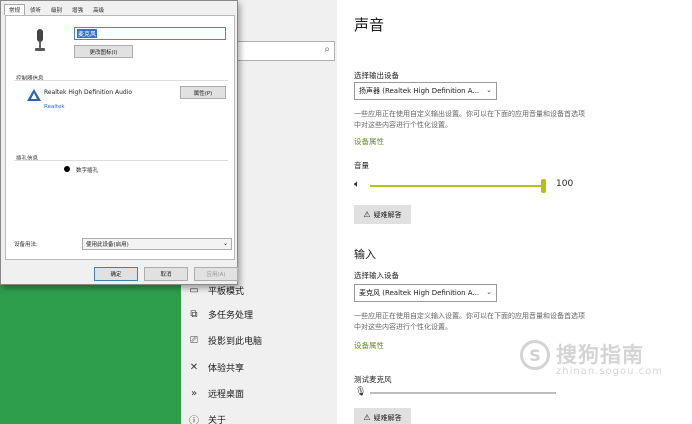  Describe the element at coordinates (116, 274) in the screenshot. I see `ok-button: 确定` at that location.